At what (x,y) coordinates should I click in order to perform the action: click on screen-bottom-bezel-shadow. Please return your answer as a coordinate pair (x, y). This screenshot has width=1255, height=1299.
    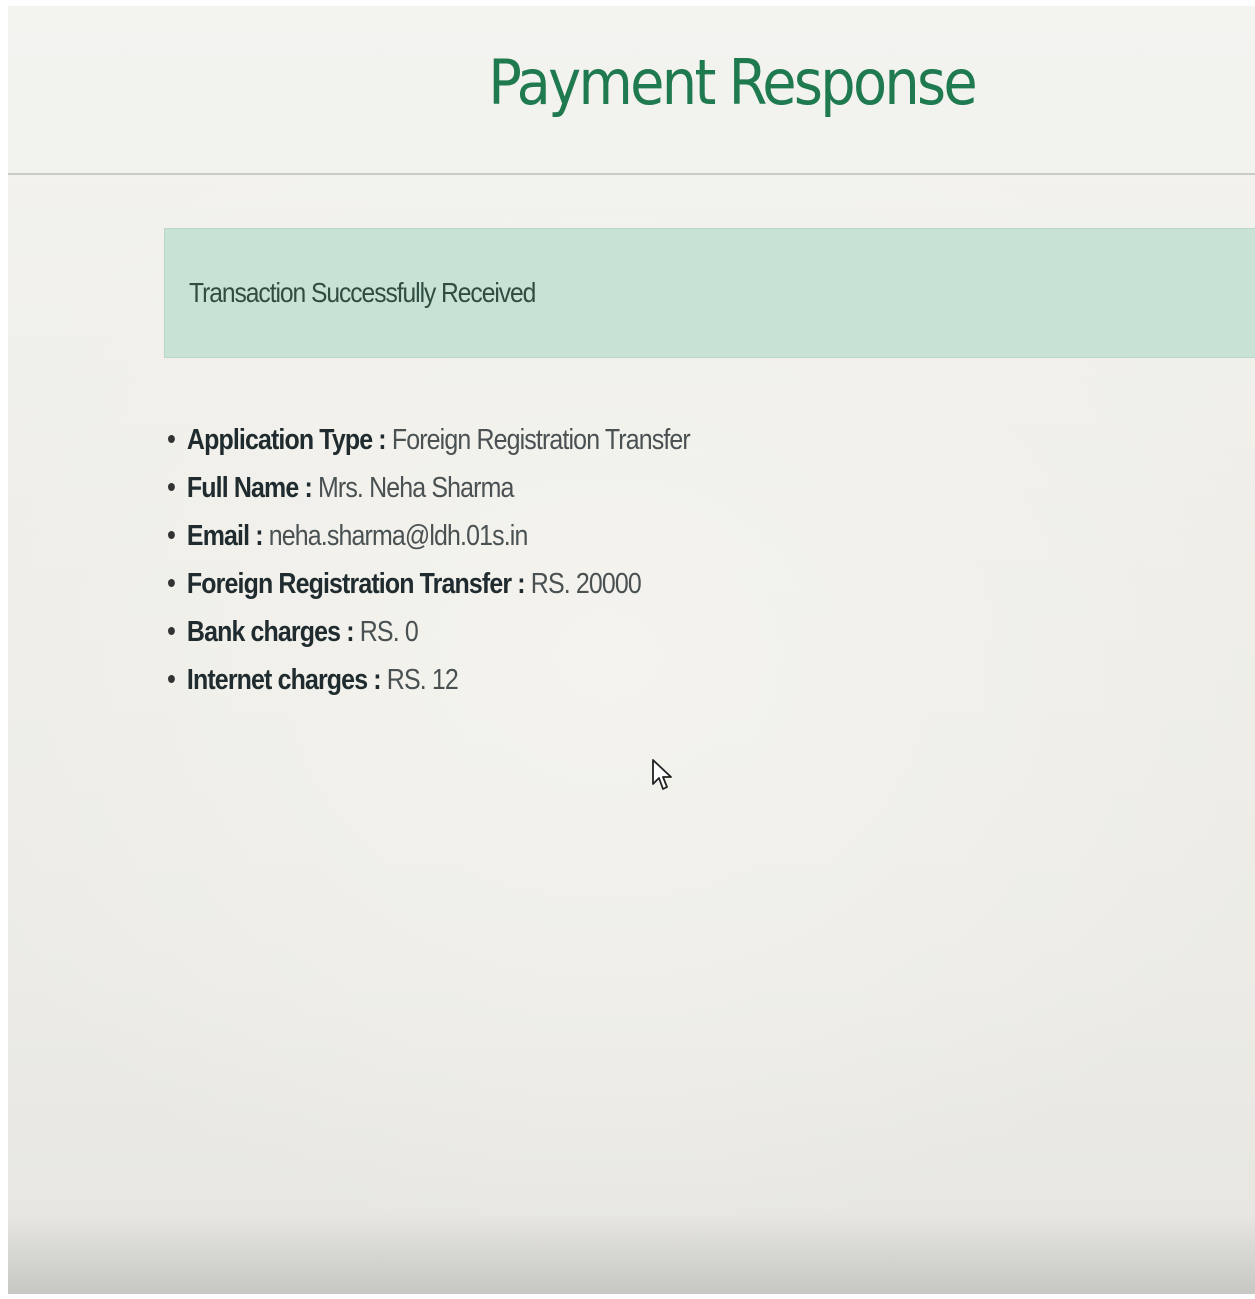
    Looking at the image, I should click on (631, 1254).